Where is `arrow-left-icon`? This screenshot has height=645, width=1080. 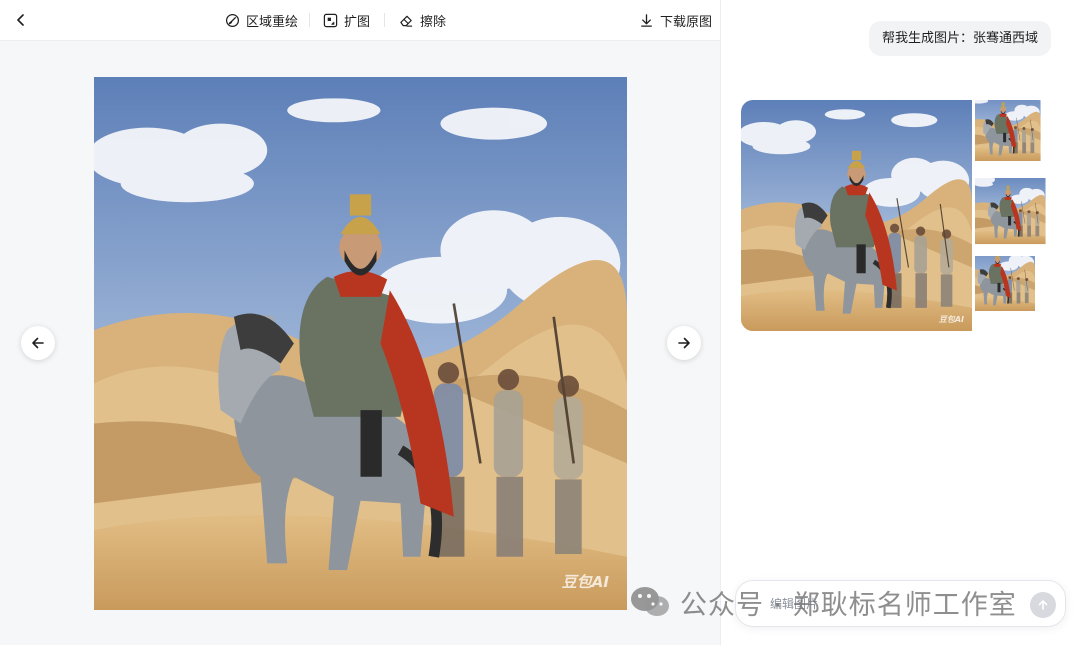 arrow-left-icon is located at coordinates (38, 343).